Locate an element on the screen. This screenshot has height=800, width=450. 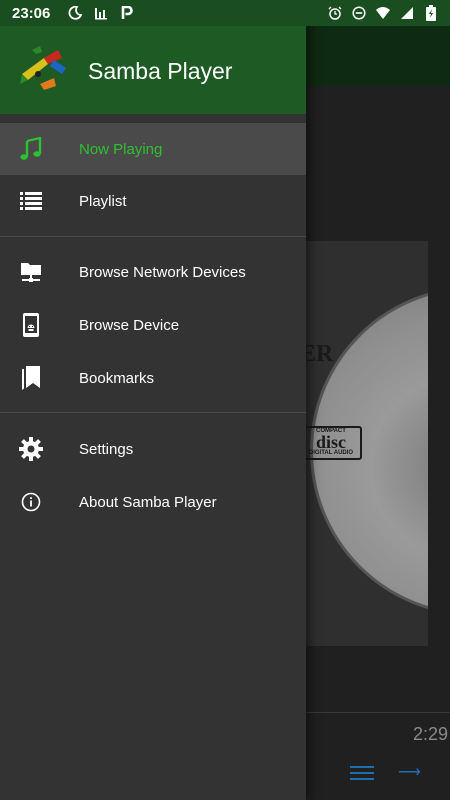
drawer-item-playlist: Playlist is located at coordinates (153, 201).